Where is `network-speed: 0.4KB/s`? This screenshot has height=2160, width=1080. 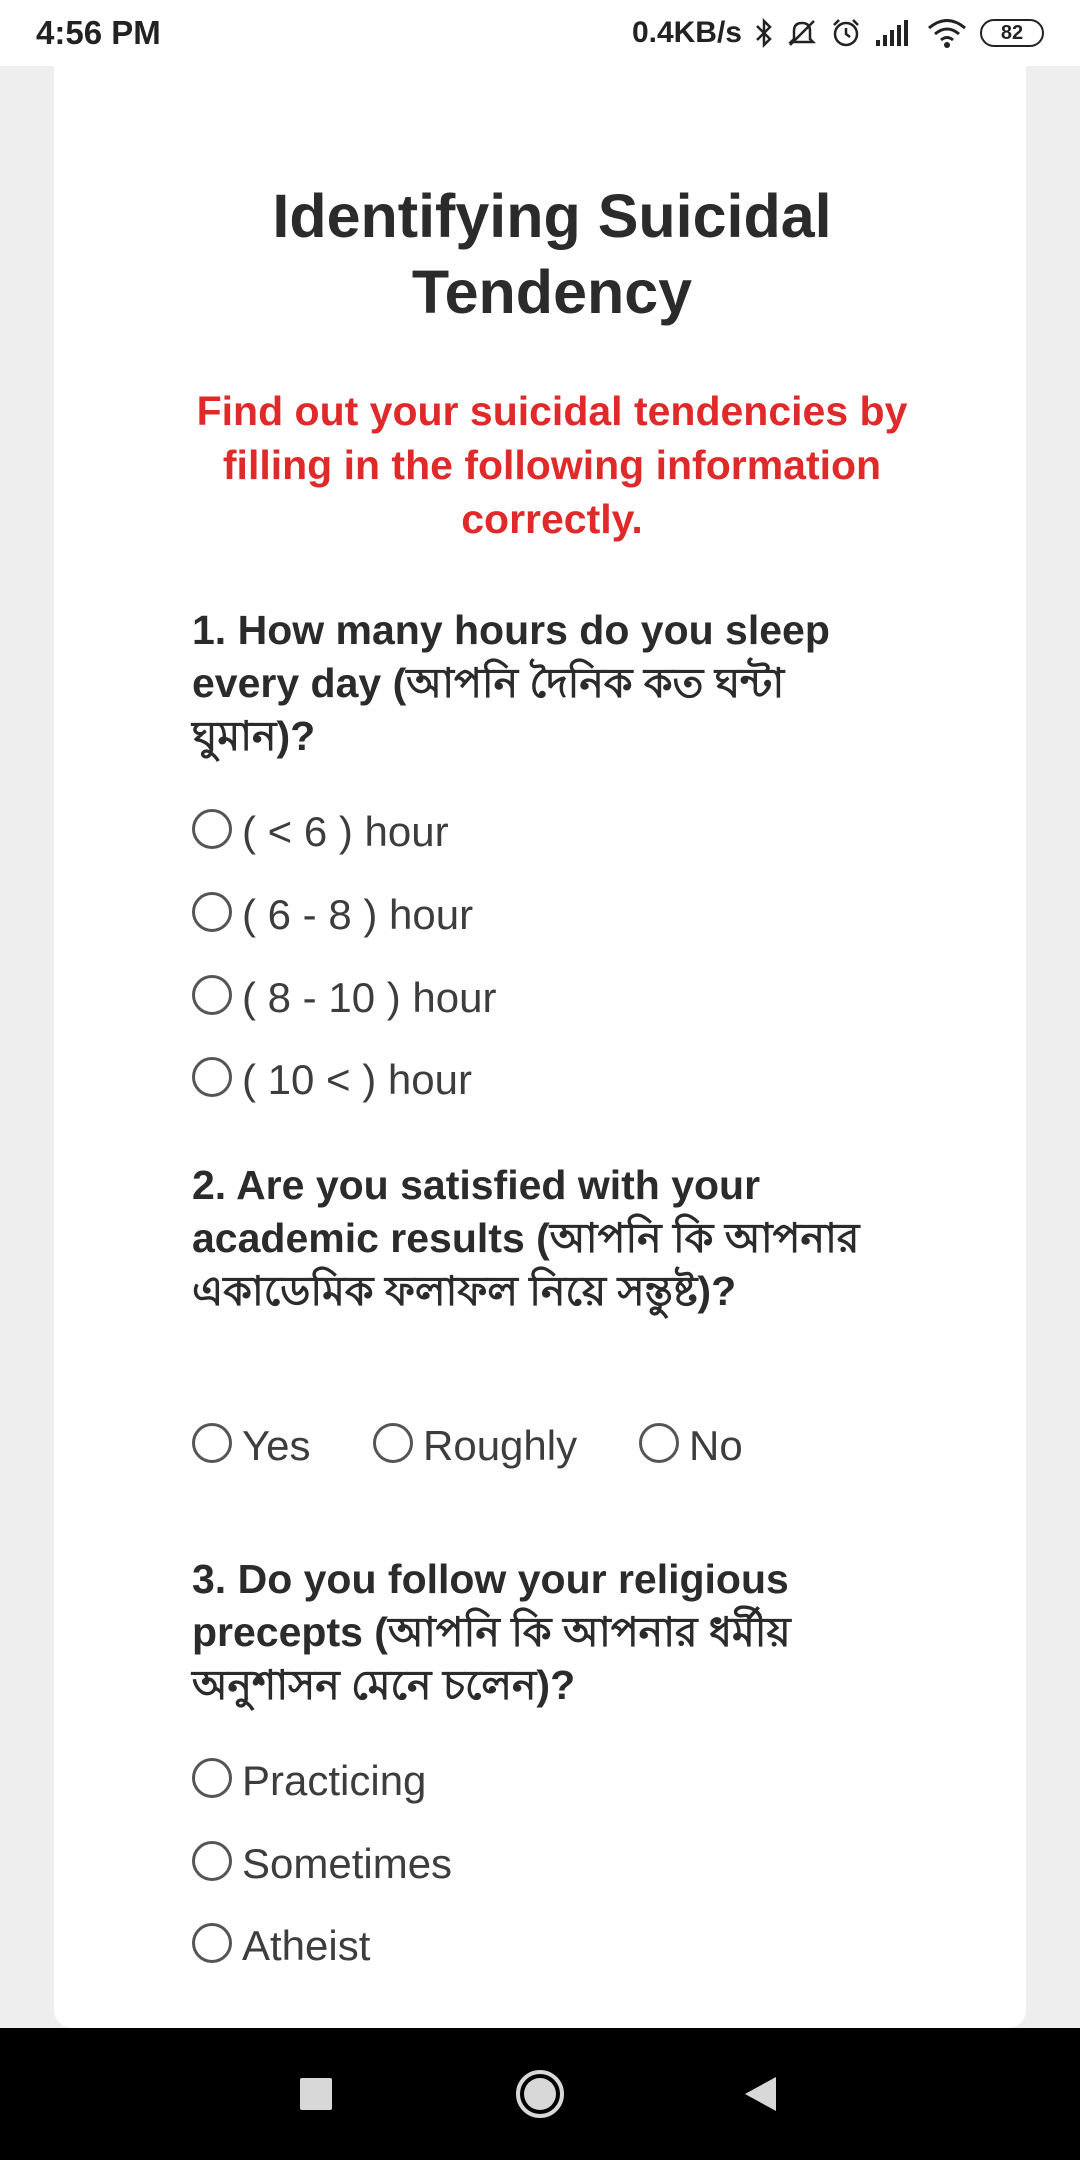 network-speed: 0.4KB/s is located at coordinates (686, 32).